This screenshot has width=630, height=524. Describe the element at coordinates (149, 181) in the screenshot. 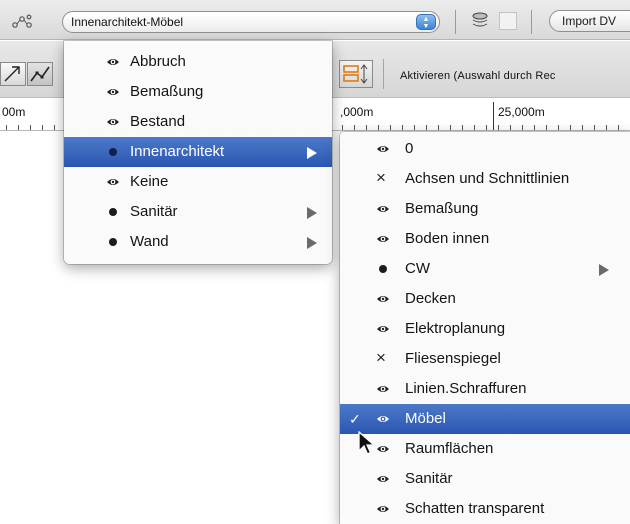

I see `menu-item-label: Keine` at that location.